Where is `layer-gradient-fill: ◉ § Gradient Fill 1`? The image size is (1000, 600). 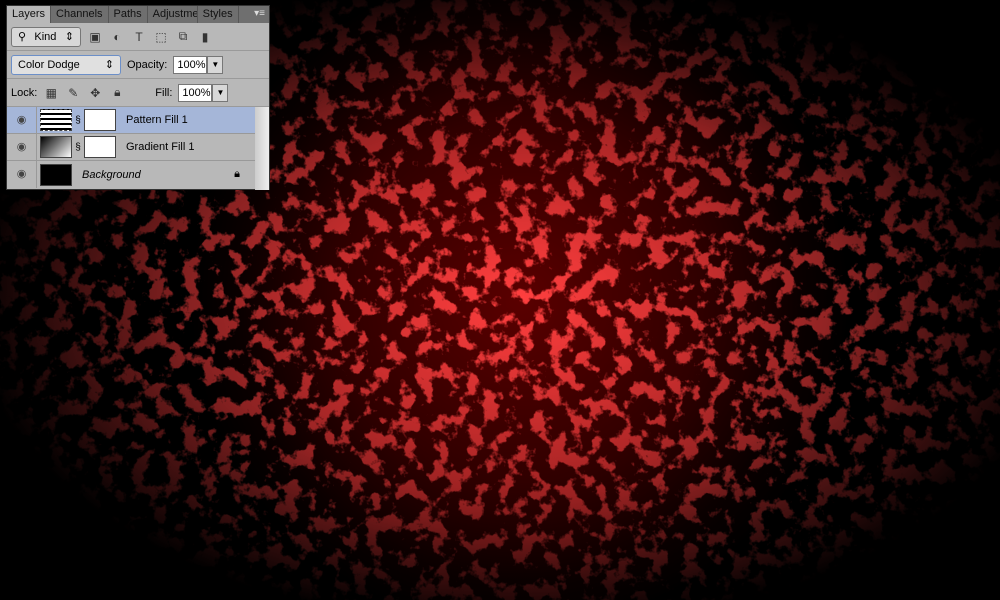 layer-gradient-fill: ◉ § Gradient Fill 1 is located at coordinates (131, 147).